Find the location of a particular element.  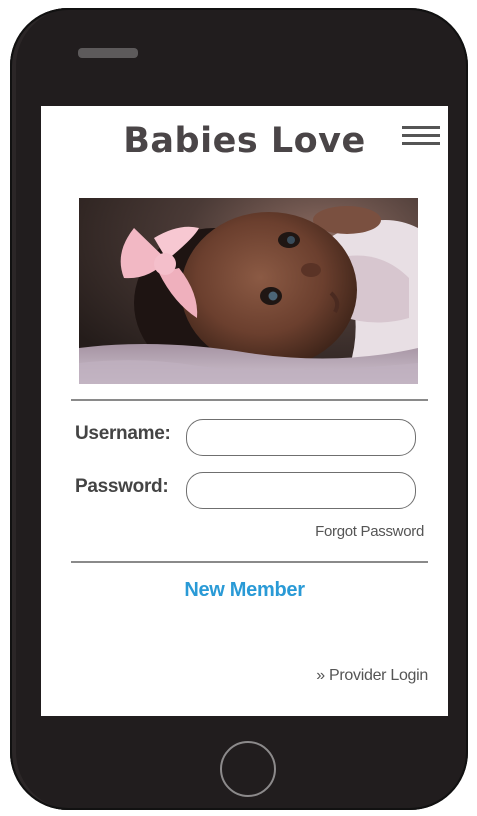

divider-bottom is located at coordinates (249, 562).